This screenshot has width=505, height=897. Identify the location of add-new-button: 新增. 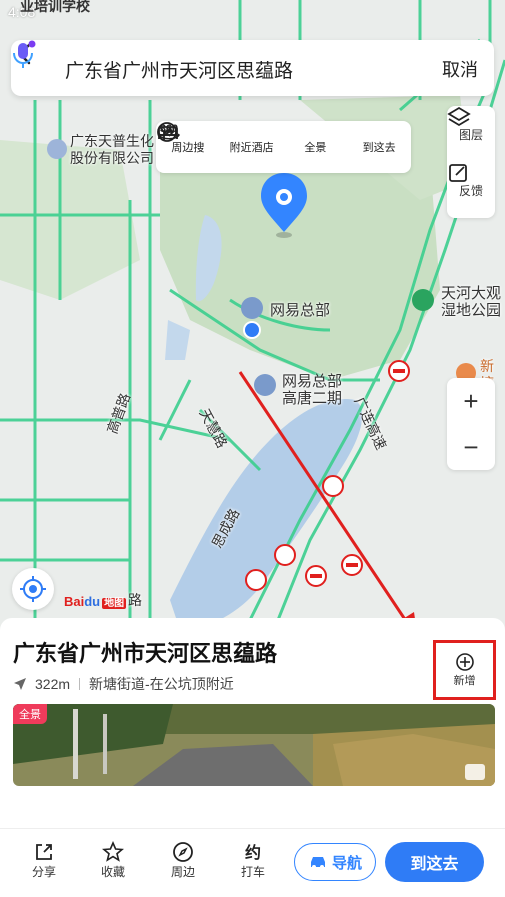
(464, 670).